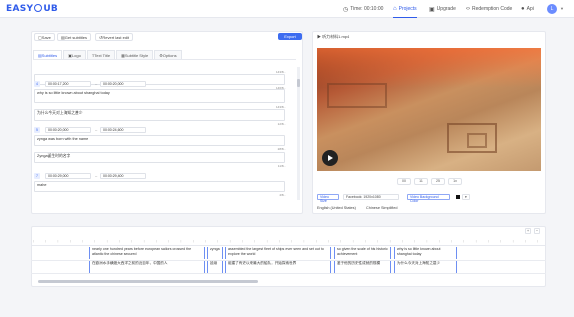 This screenshot has width=574, height=317. Describe the element at coordinates (159, 140) in the screenshot. I see `subtitle-text-input: zynga was born with the name` at that location.